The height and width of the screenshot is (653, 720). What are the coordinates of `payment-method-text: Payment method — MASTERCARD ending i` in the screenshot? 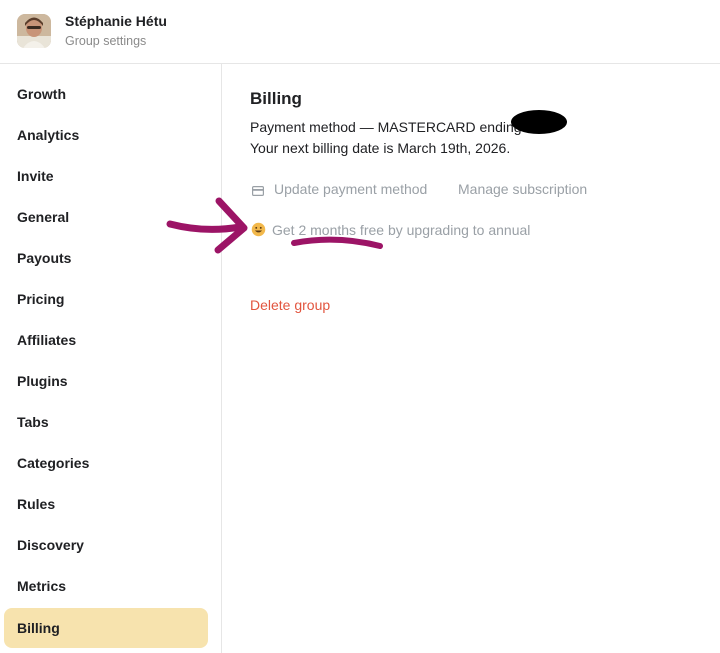 It's located at (389, 127).